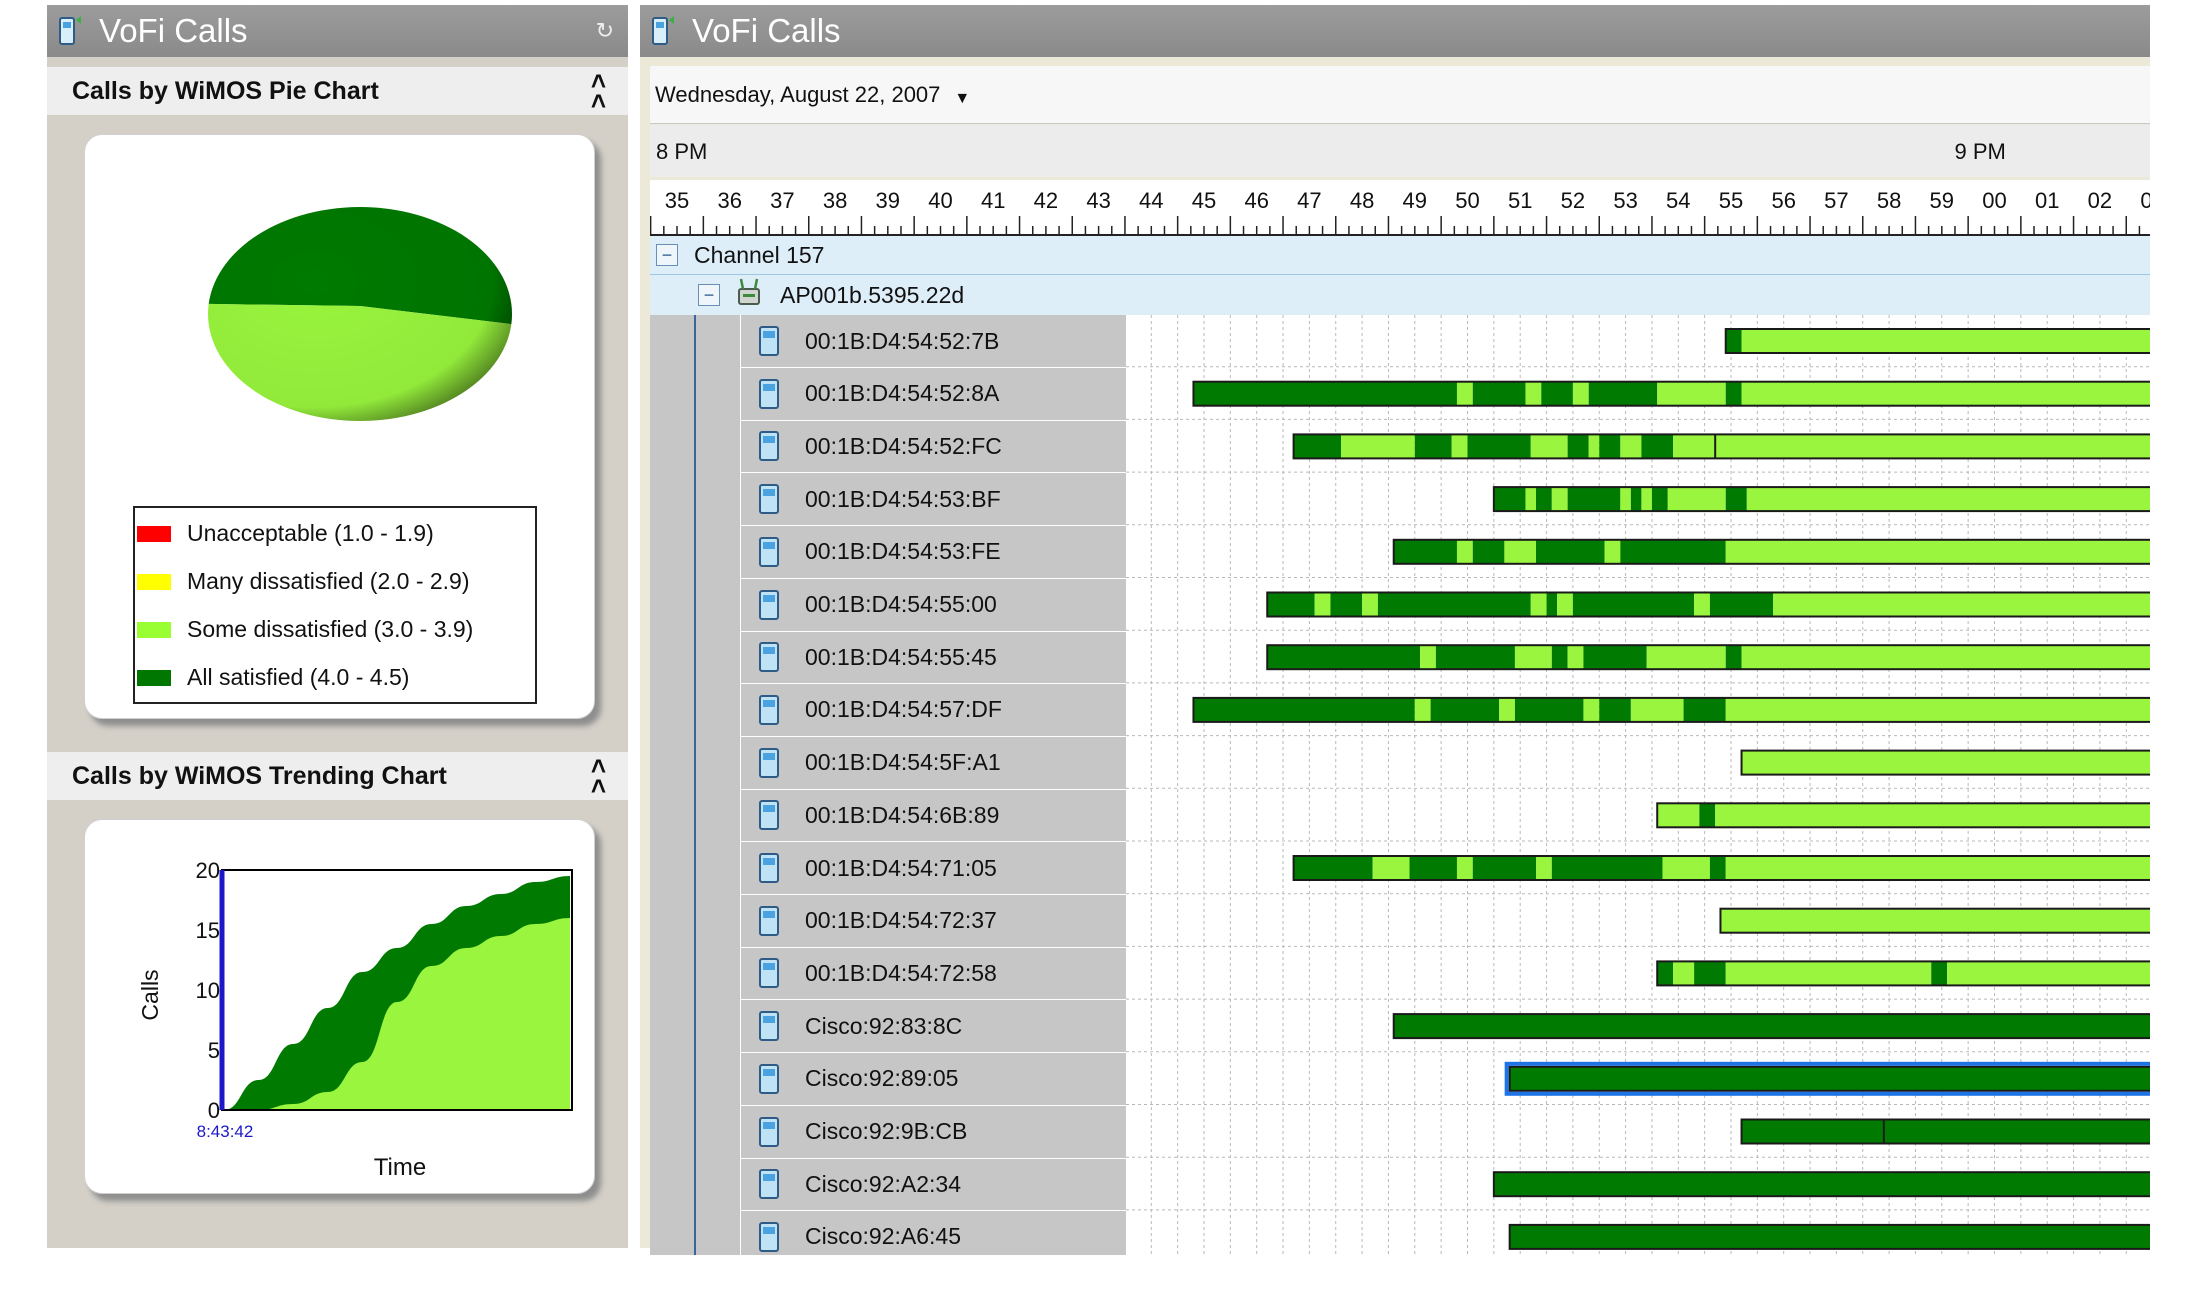  Describe the element at coordinates (933, 341) in the screenshot. I see `device-row: 00:1B:D4:54:52:7B` at that location.